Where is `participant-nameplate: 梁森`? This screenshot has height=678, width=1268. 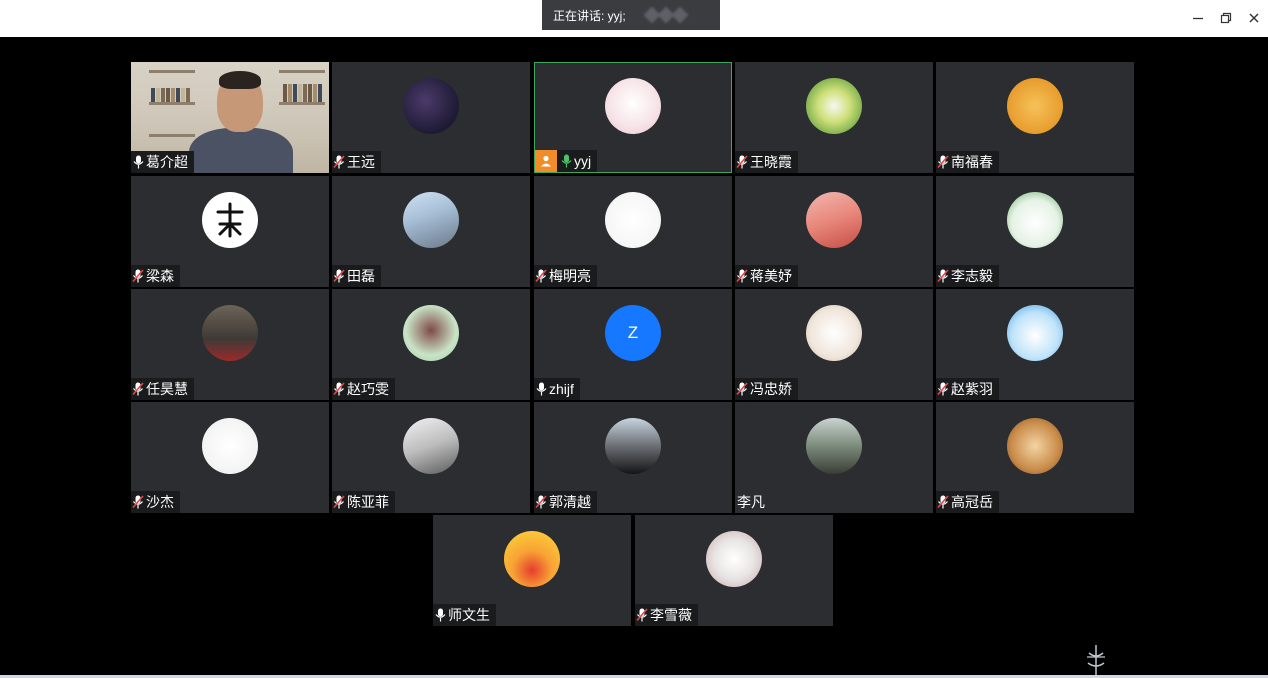
participant-nameplate: 梁森 is located at coordinates (155, 276).